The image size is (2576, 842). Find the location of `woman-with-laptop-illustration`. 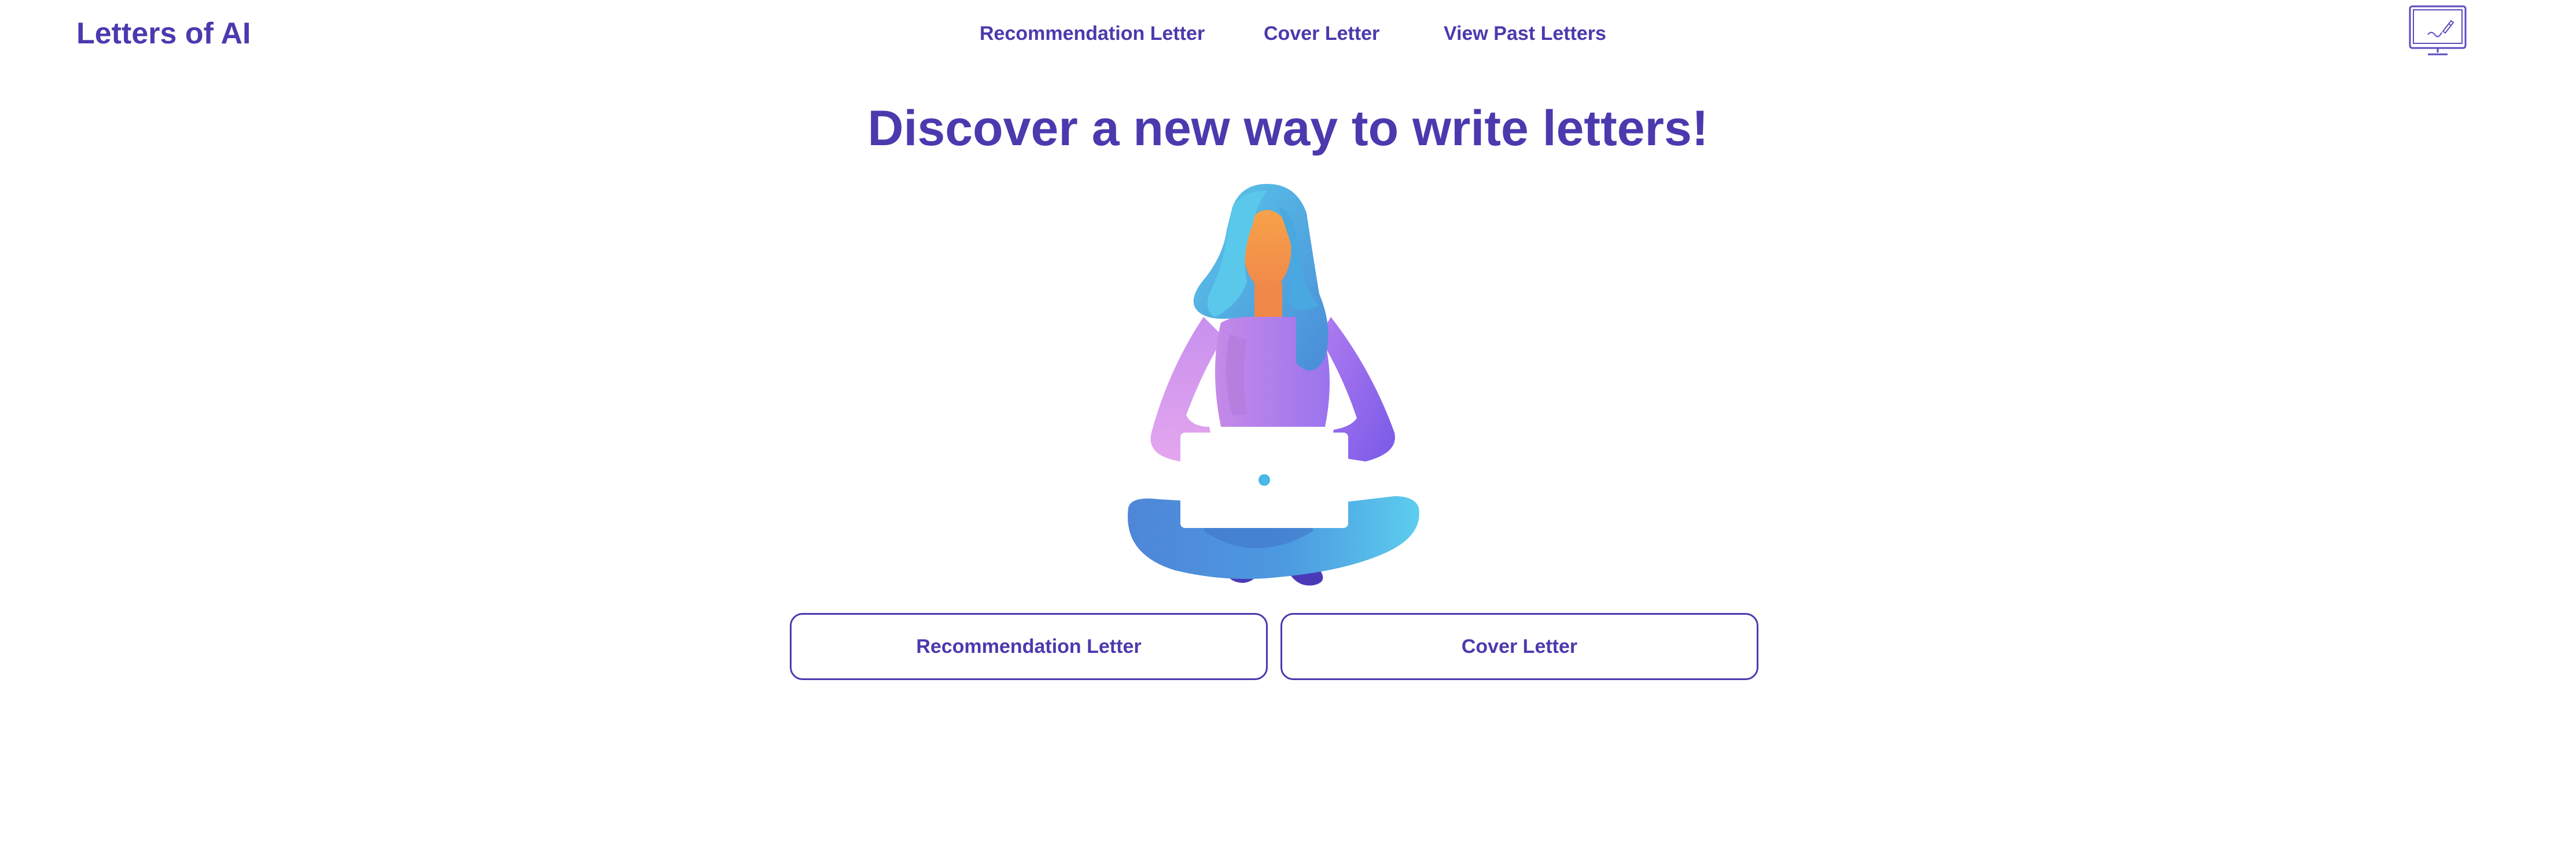

woman-with-laptop-illustration is located at coordinates (1273, 385).